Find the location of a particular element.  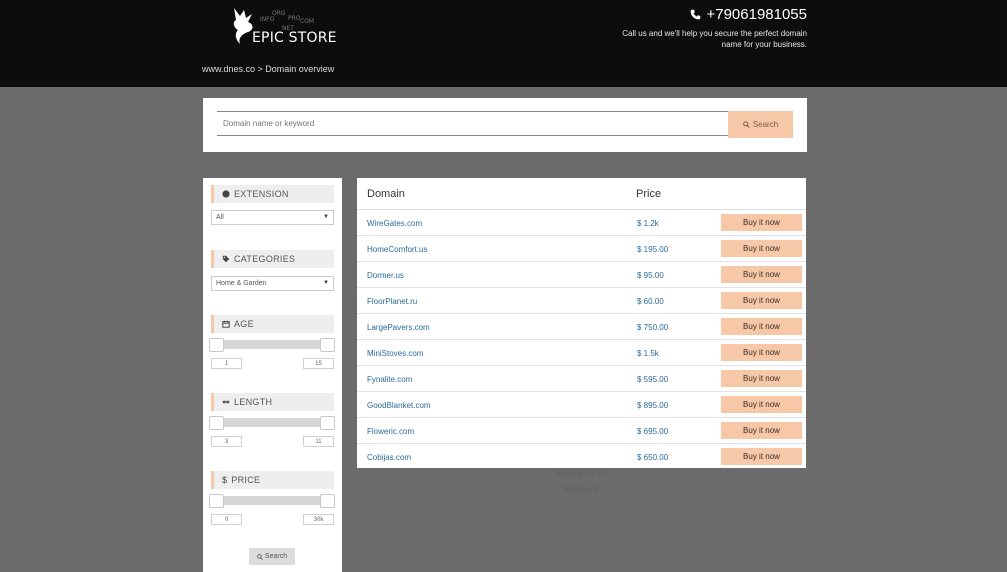

age-title-text: AGE is located at coordinates (244, 324).